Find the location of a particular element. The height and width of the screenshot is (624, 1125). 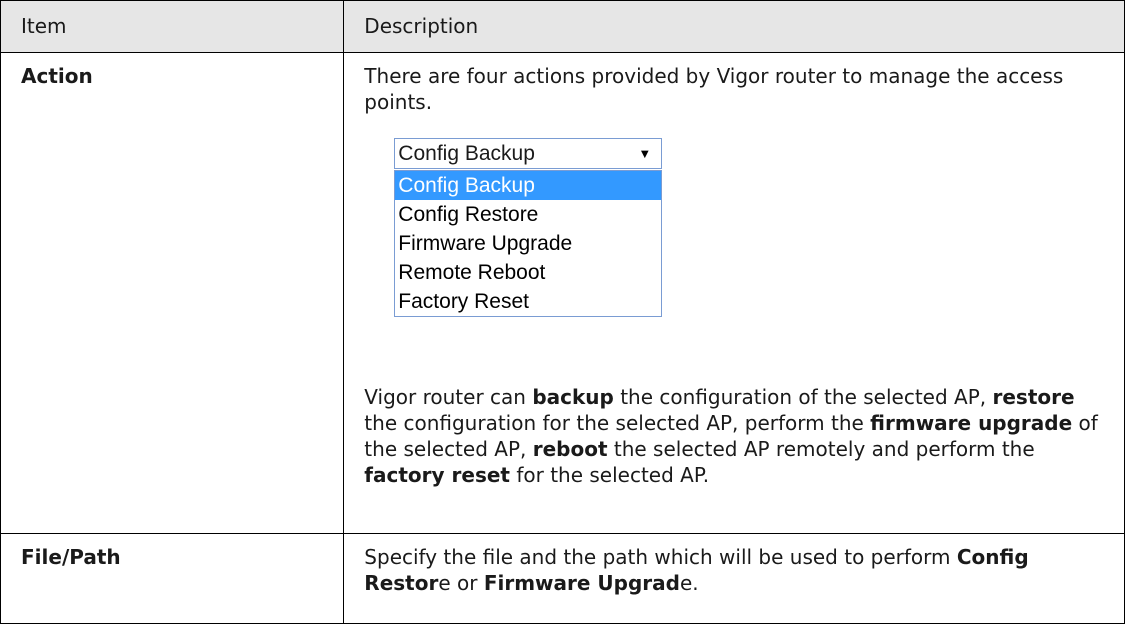

detail-bold-firmware-upgrade: Firmware Upgrad is located at coordinates (581, 582).